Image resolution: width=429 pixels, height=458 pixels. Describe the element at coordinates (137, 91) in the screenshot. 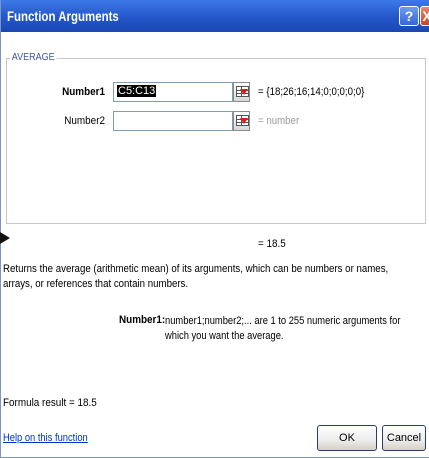

I see `number1-value: C5:C13` at that location.